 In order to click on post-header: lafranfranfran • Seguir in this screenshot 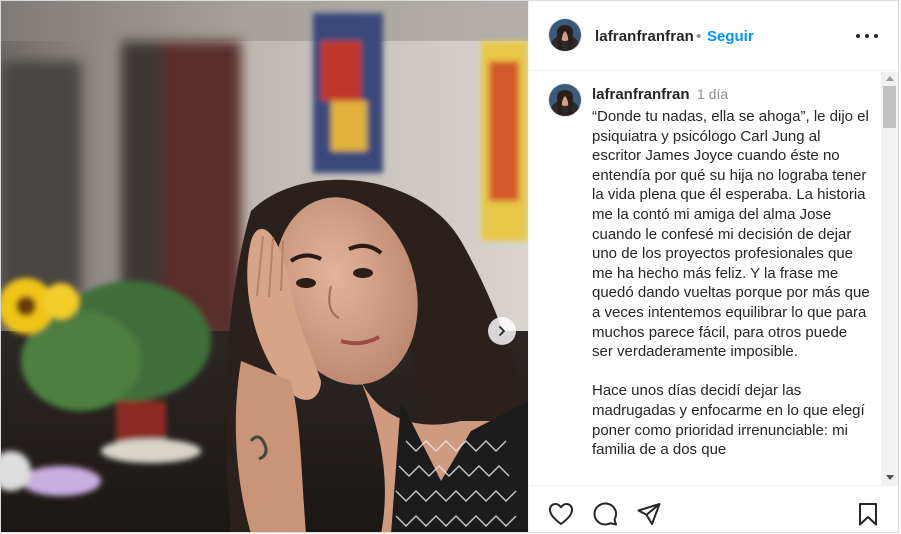, I will do `click(713, 36)`.